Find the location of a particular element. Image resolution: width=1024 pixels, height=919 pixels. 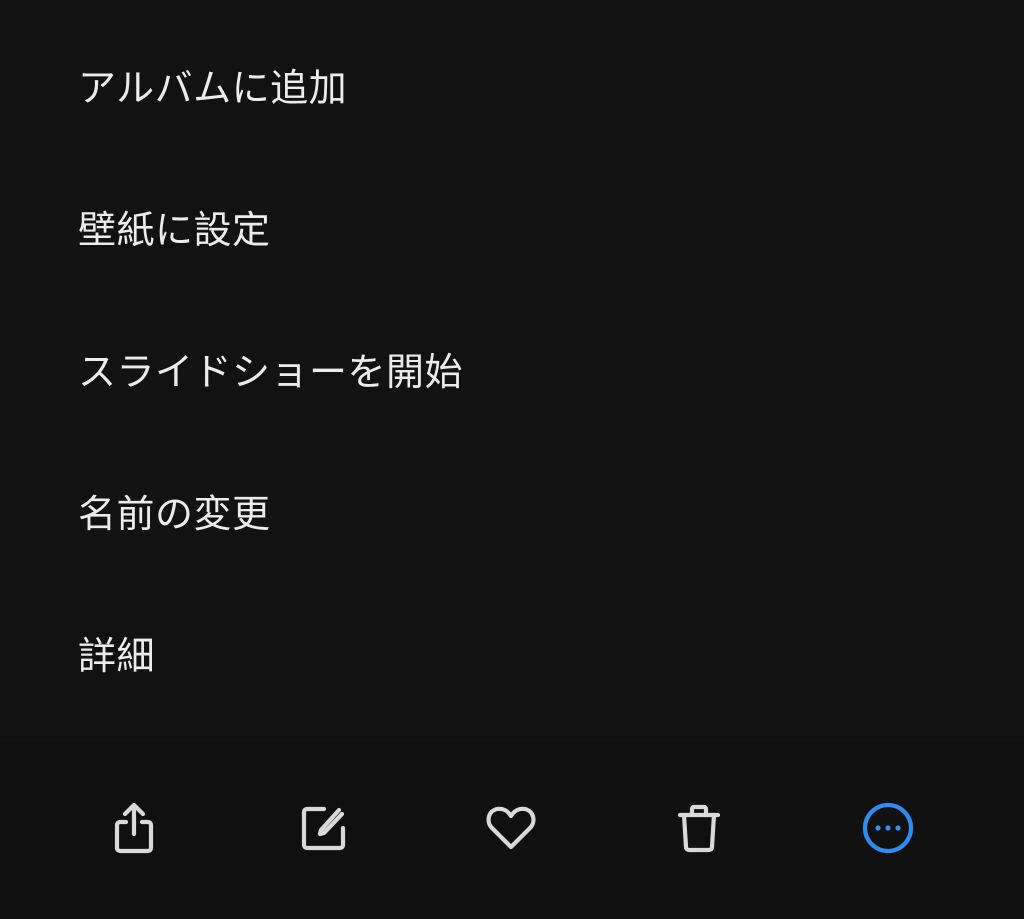

share-icon is located at coordinates (134, 828).